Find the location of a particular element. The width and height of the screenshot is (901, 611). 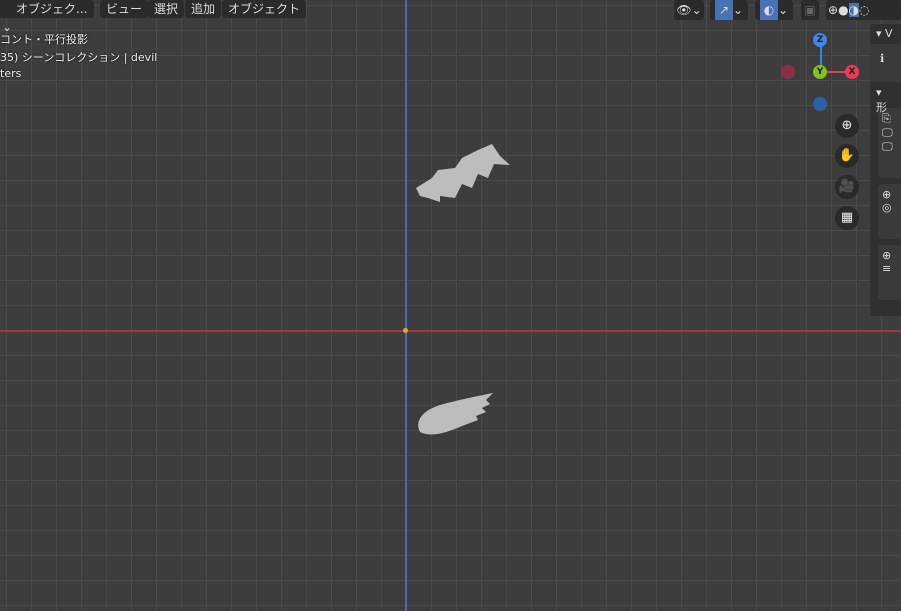

sidebar-panel: ▾ V ℹ ▾ 形 ⎘ 🖵 🖵 ⊕ ◎ ⊕ ≡ is located at coordinates (885, 170).